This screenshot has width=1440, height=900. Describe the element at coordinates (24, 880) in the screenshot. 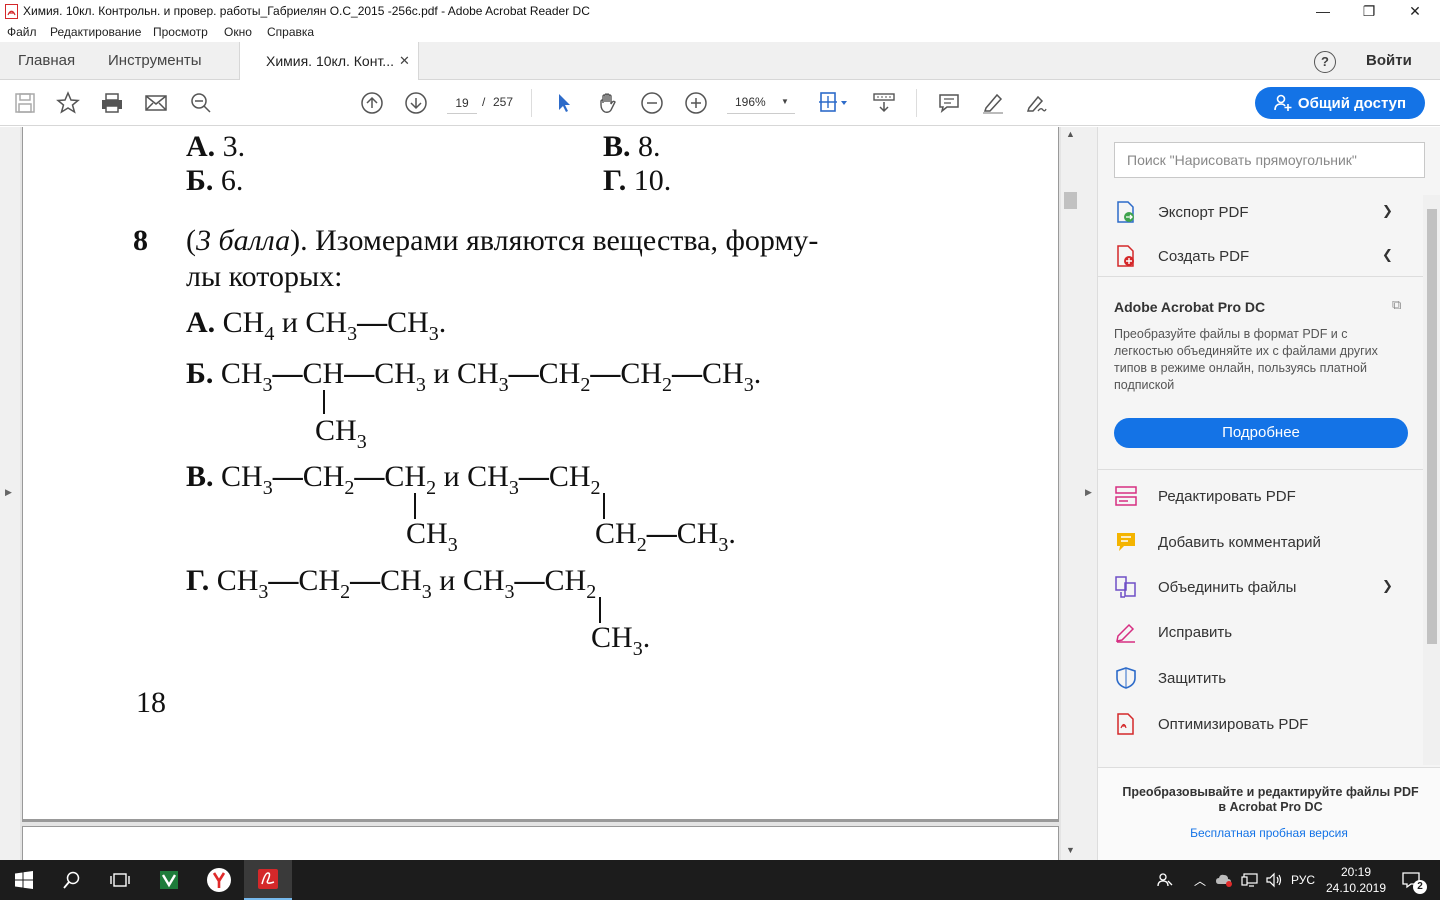

I see `start-button` at that location.